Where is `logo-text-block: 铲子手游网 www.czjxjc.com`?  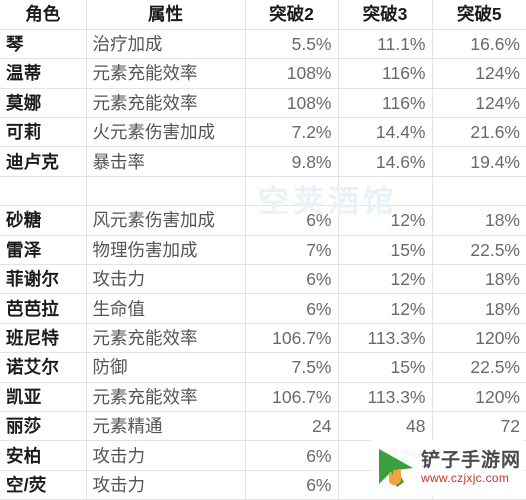 logo-text-block: 铲子手游网 www.czjxjc.com is located at coordinates (471, 468).